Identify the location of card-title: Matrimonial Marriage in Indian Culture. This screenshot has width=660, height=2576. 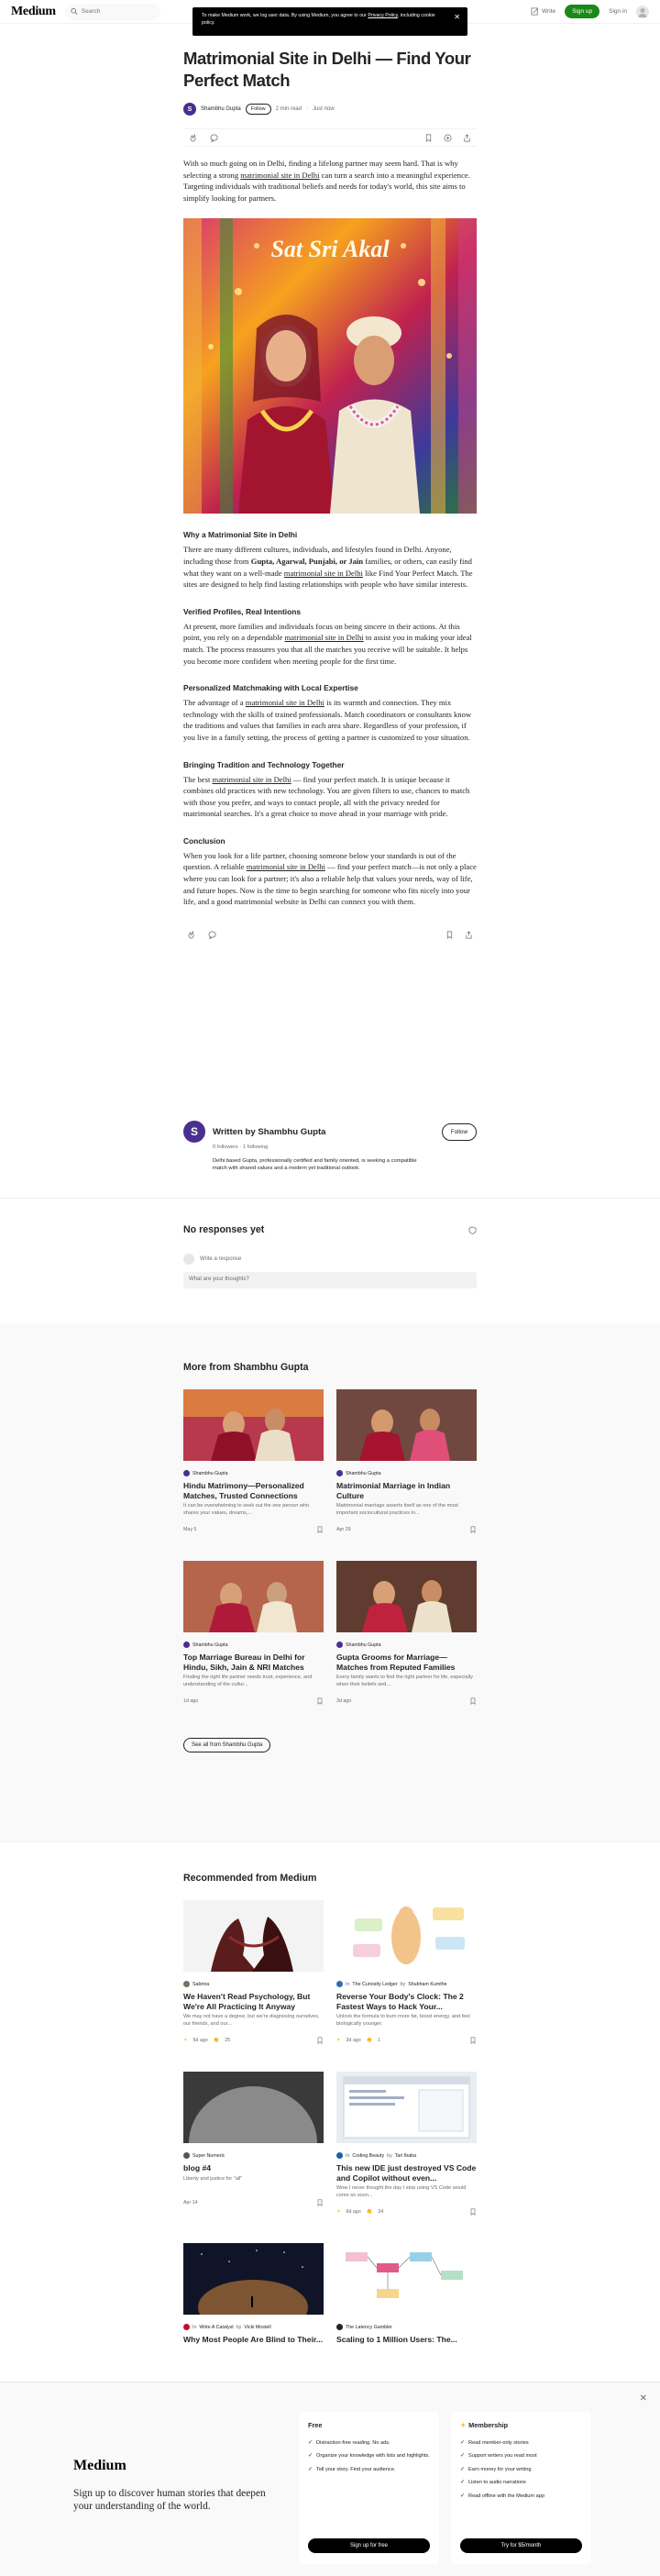
(406, 1490).